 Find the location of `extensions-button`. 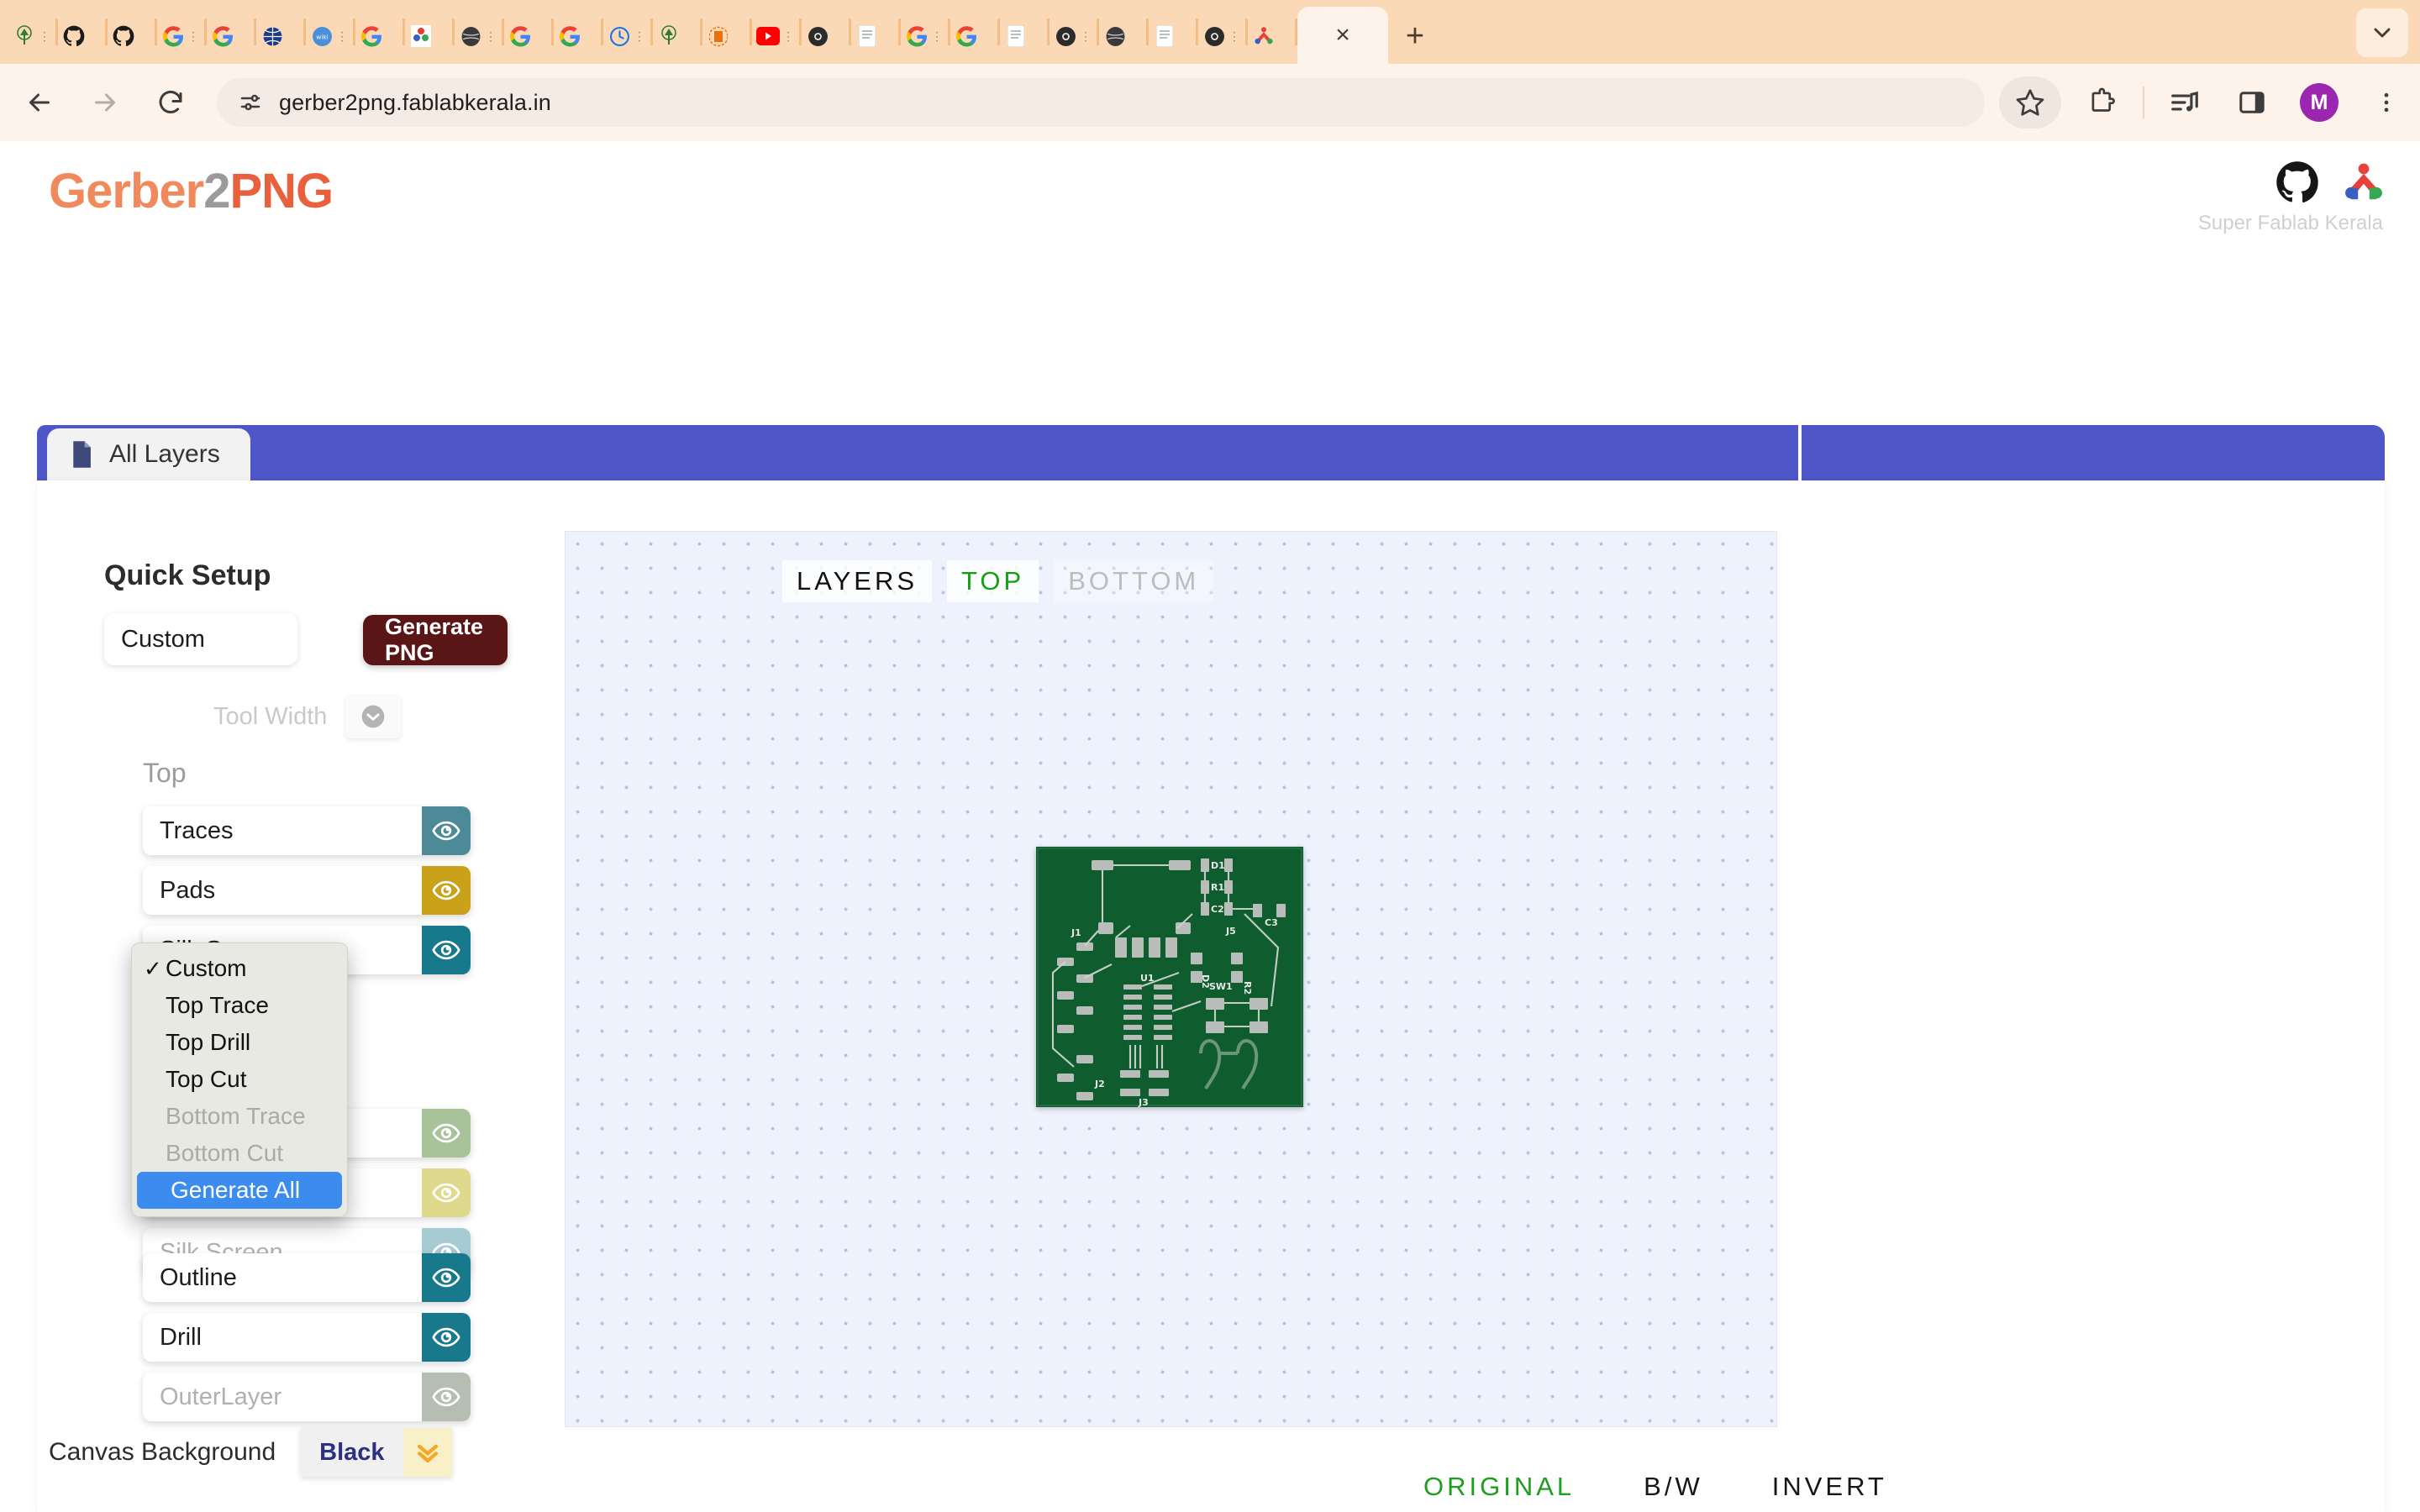

extensions-button is located at coordinates (2102, 102).